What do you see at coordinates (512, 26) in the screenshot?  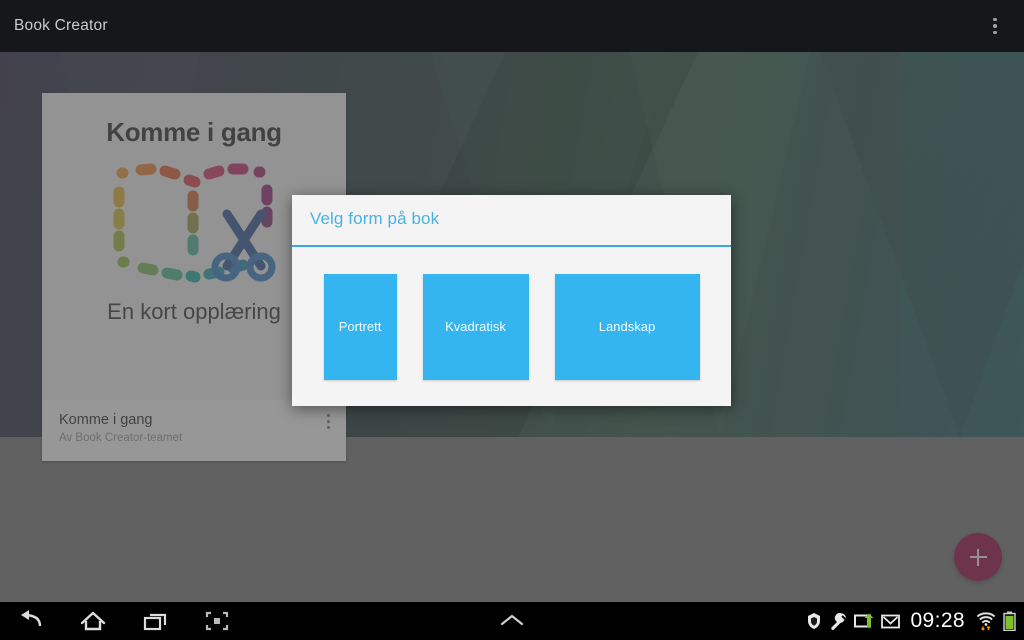 I see `app-action-bar: Book Creator` at bounding box center [512, 26].